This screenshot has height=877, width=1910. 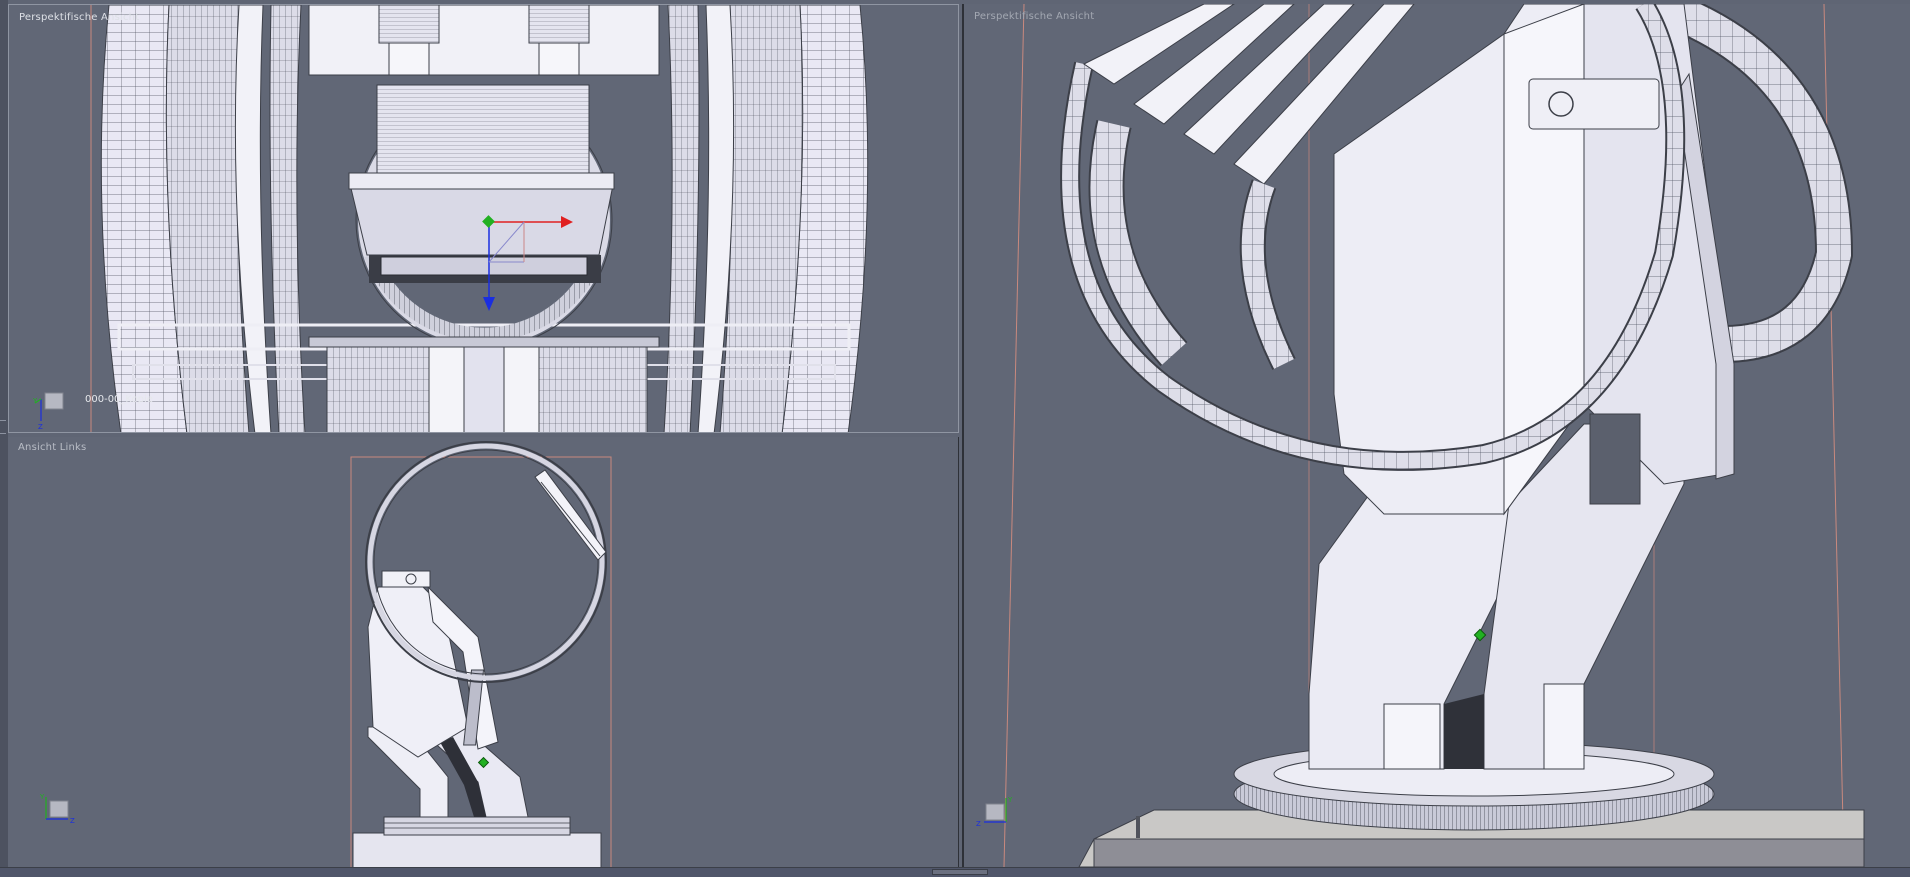 What do you see at coordinates (52, 447) in the screenshot?
I see `viewport-label: Ansicht Links` at bounding box center [52, 447].